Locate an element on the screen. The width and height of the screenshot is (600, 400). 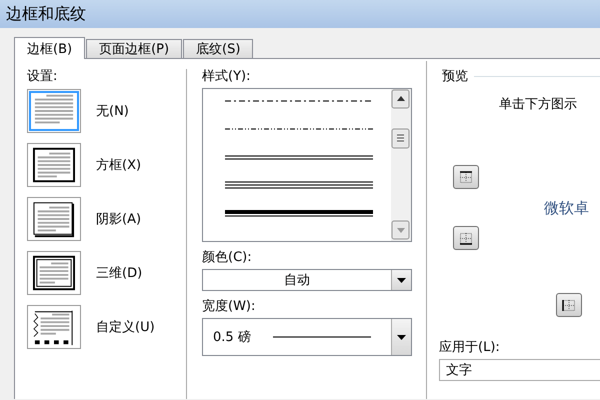
left-border-button is located at coordinates (569, 305).